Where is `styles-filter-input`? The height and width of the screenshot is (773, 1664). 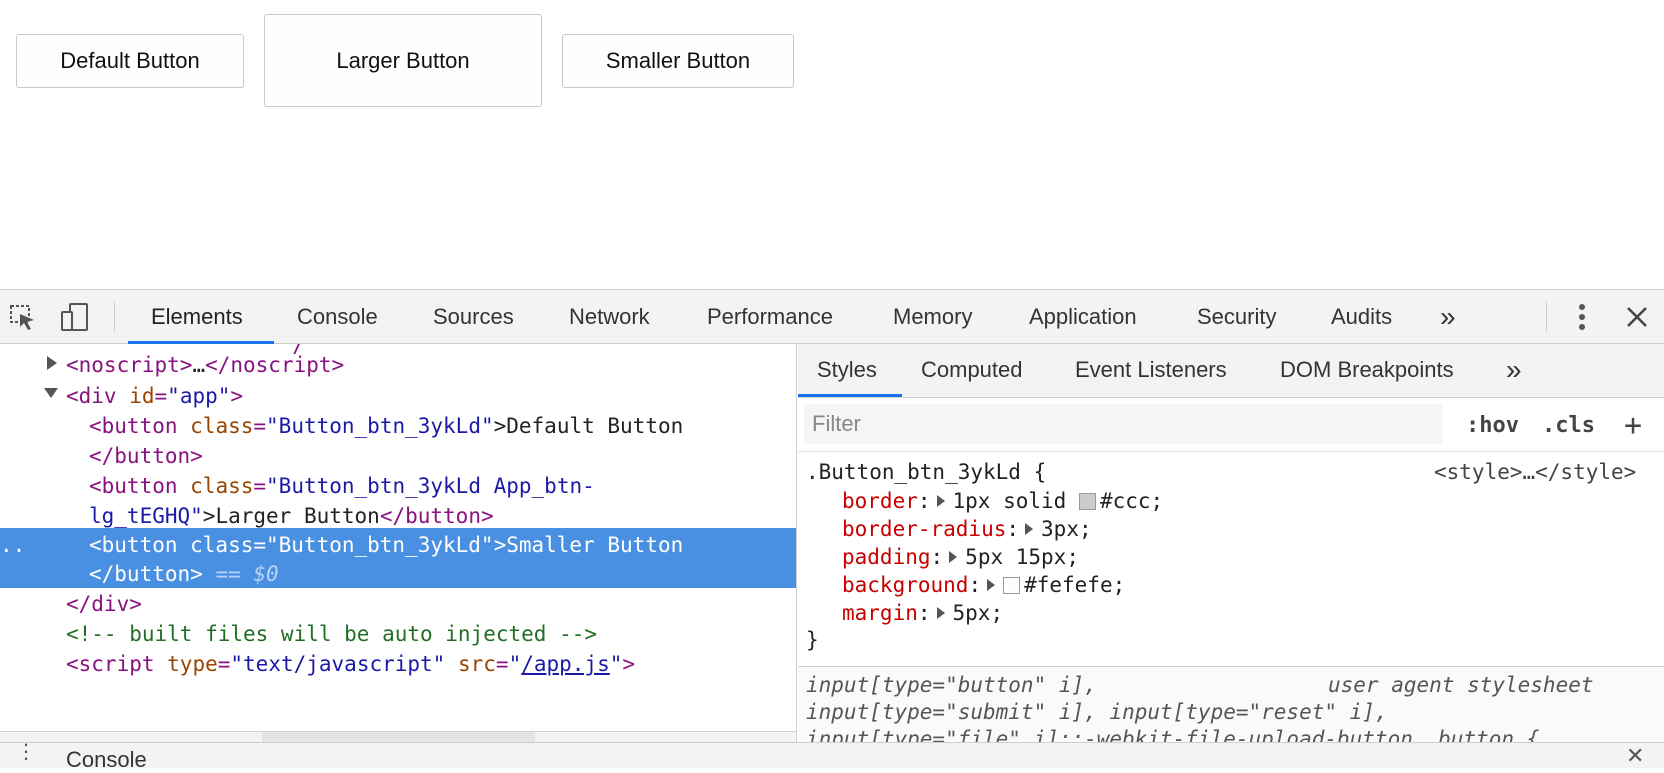 styles-filter-input is located at coordinates (1123, 424).